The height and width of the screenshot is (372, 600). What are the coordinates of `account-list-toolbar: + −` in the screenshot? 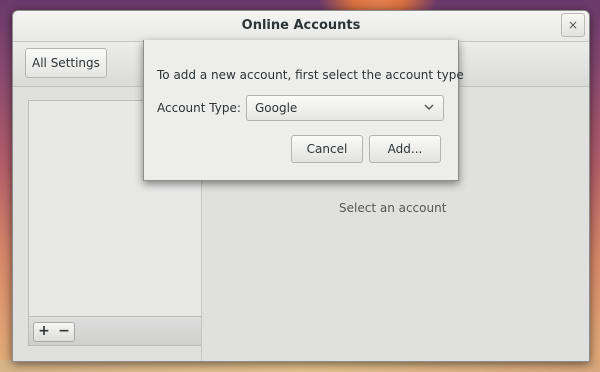 It's located at (115, 330).